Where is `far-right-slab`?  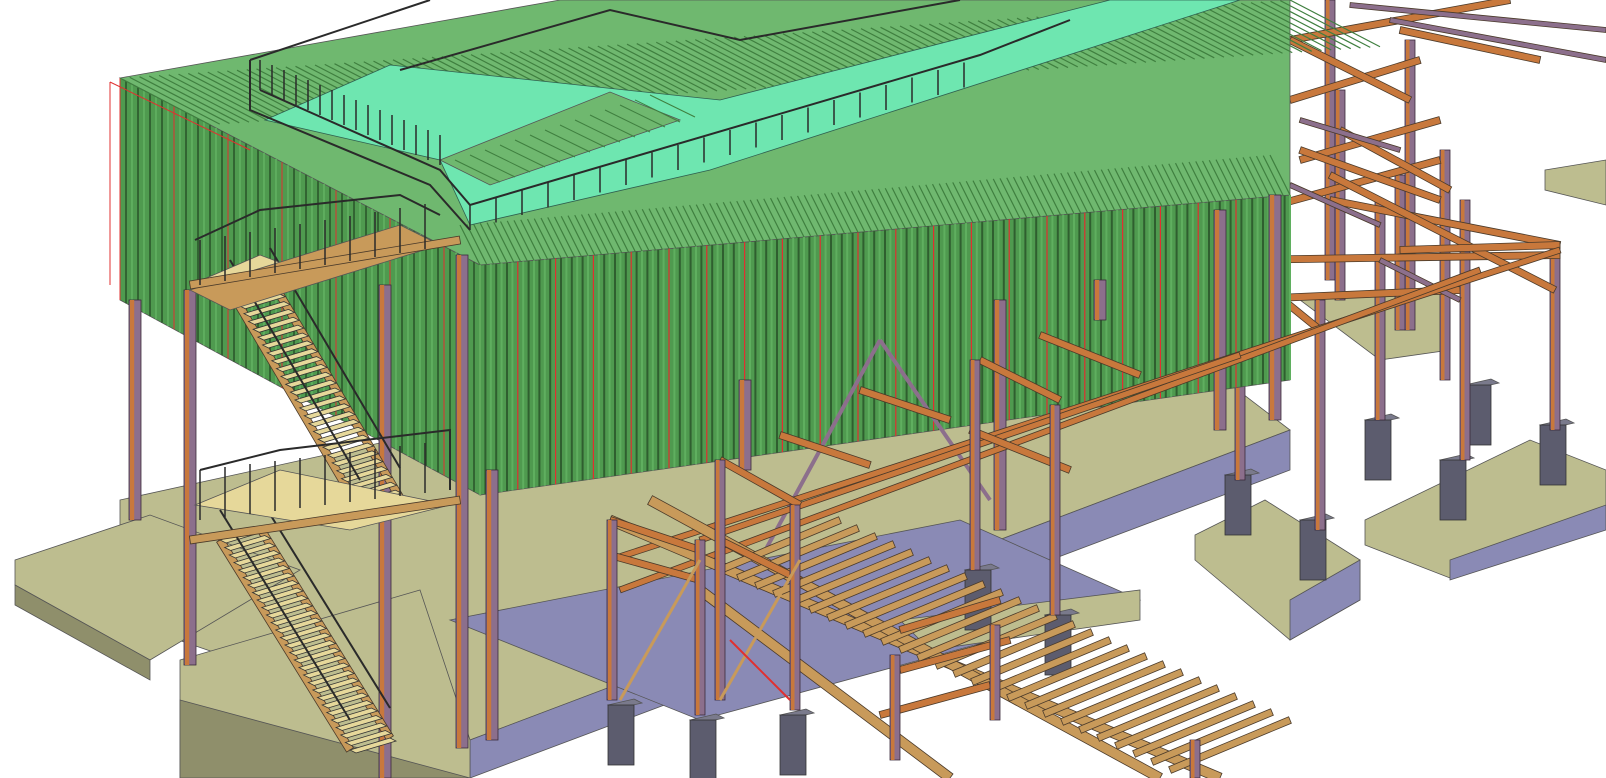 far-right-slab is located at coordinates (1575, 182).